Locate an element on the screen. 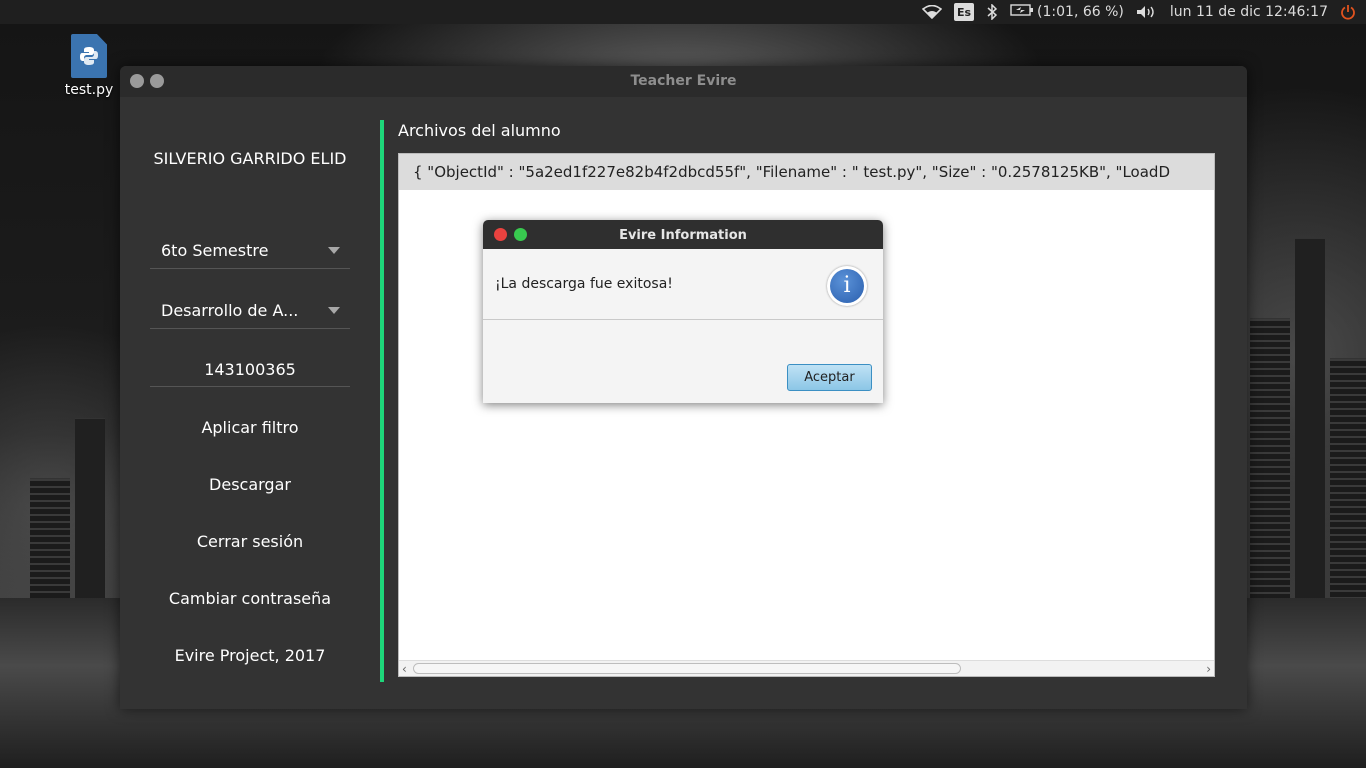 The image size is (1366, 768). apply-filter-button: Aplicar filtro is located at coordinates (250, 427).